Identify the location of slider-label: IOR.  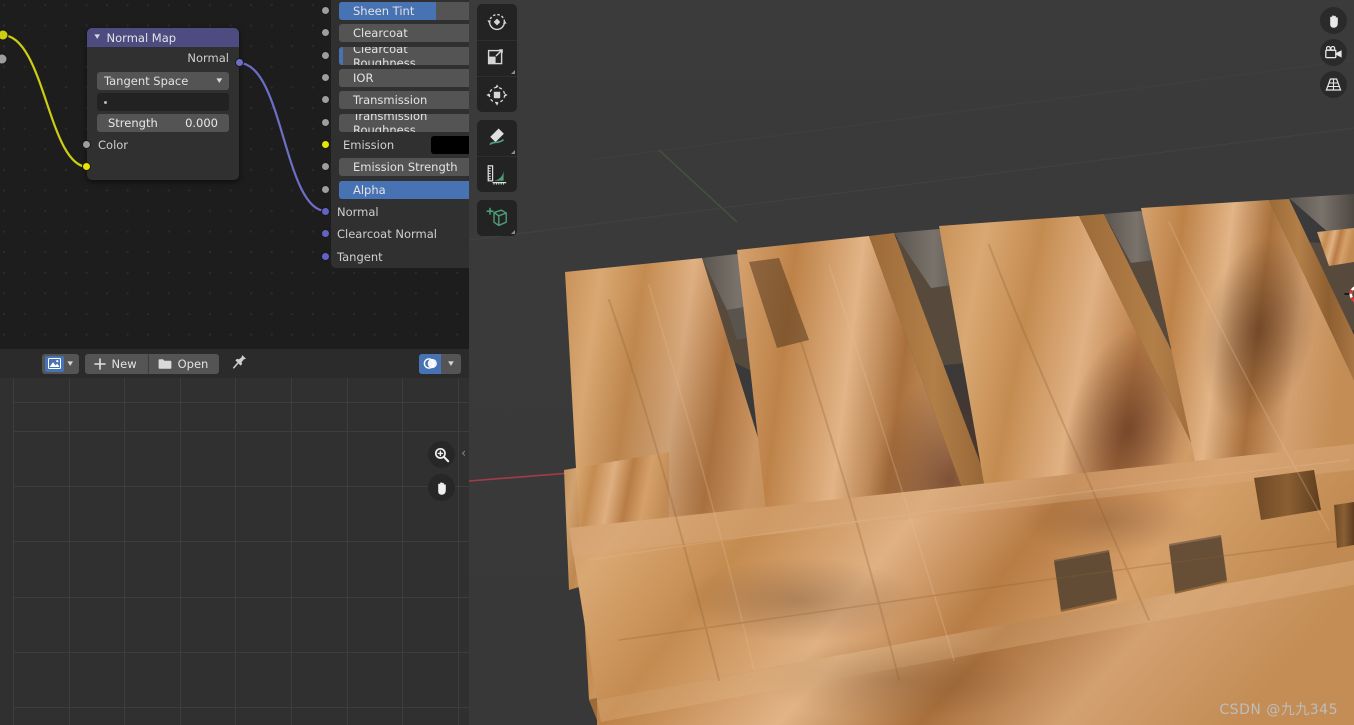
(363, 77).